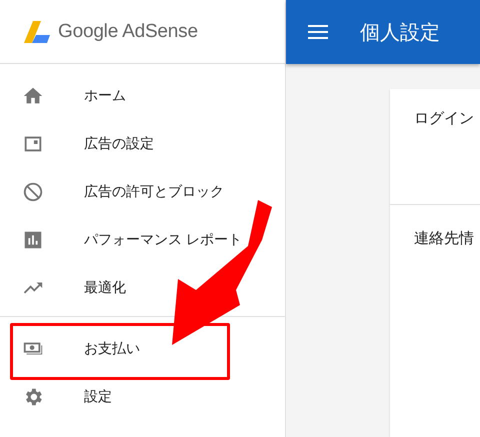  I want to click on sidebar-item: お支払い, so click(74, 349).